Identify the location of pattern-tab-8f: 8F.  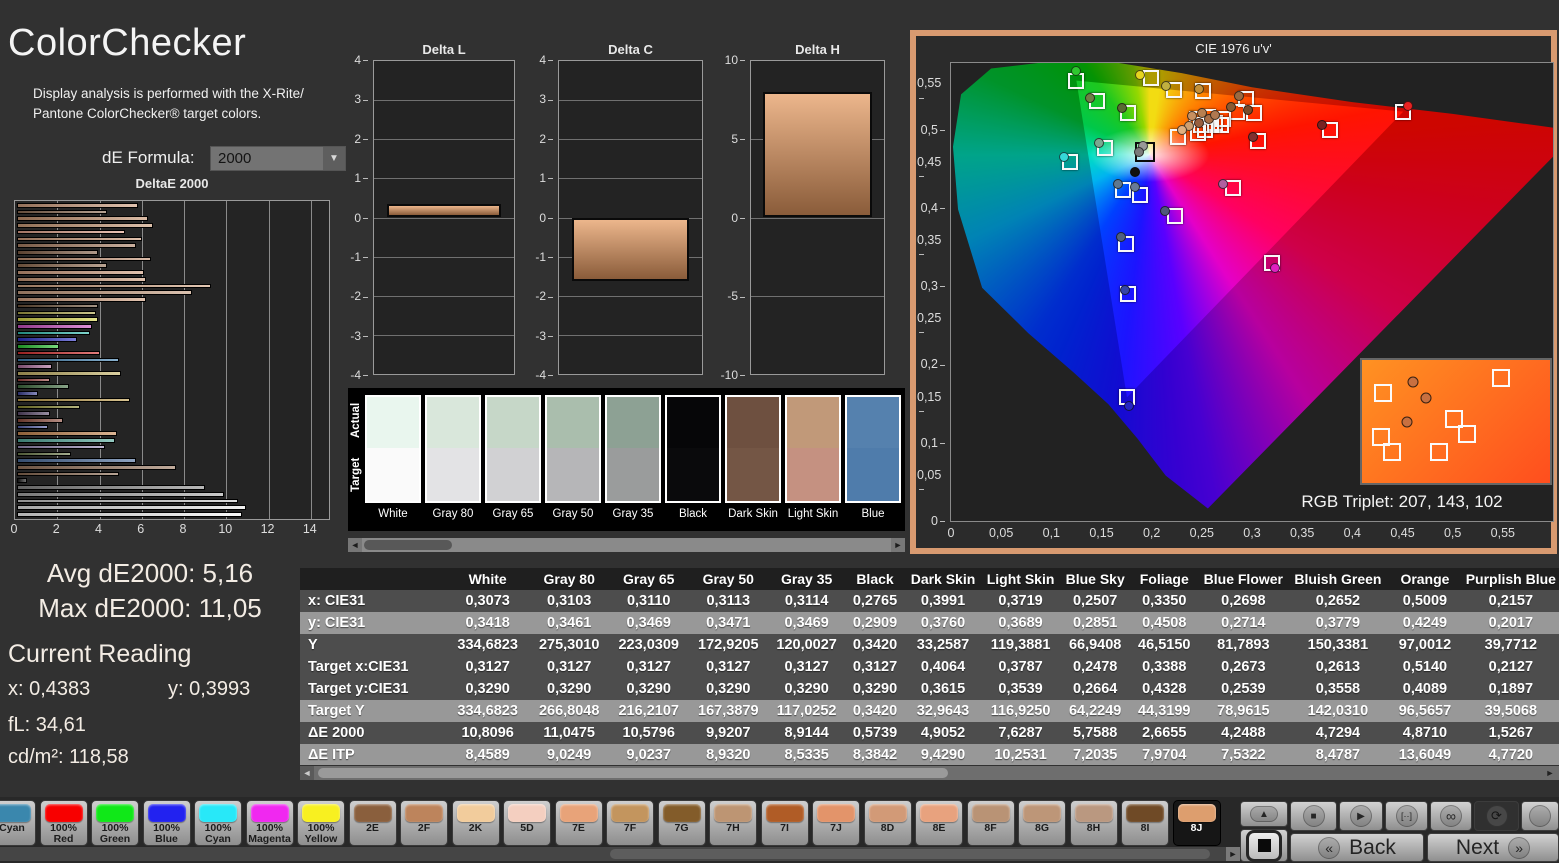
(990, 823).